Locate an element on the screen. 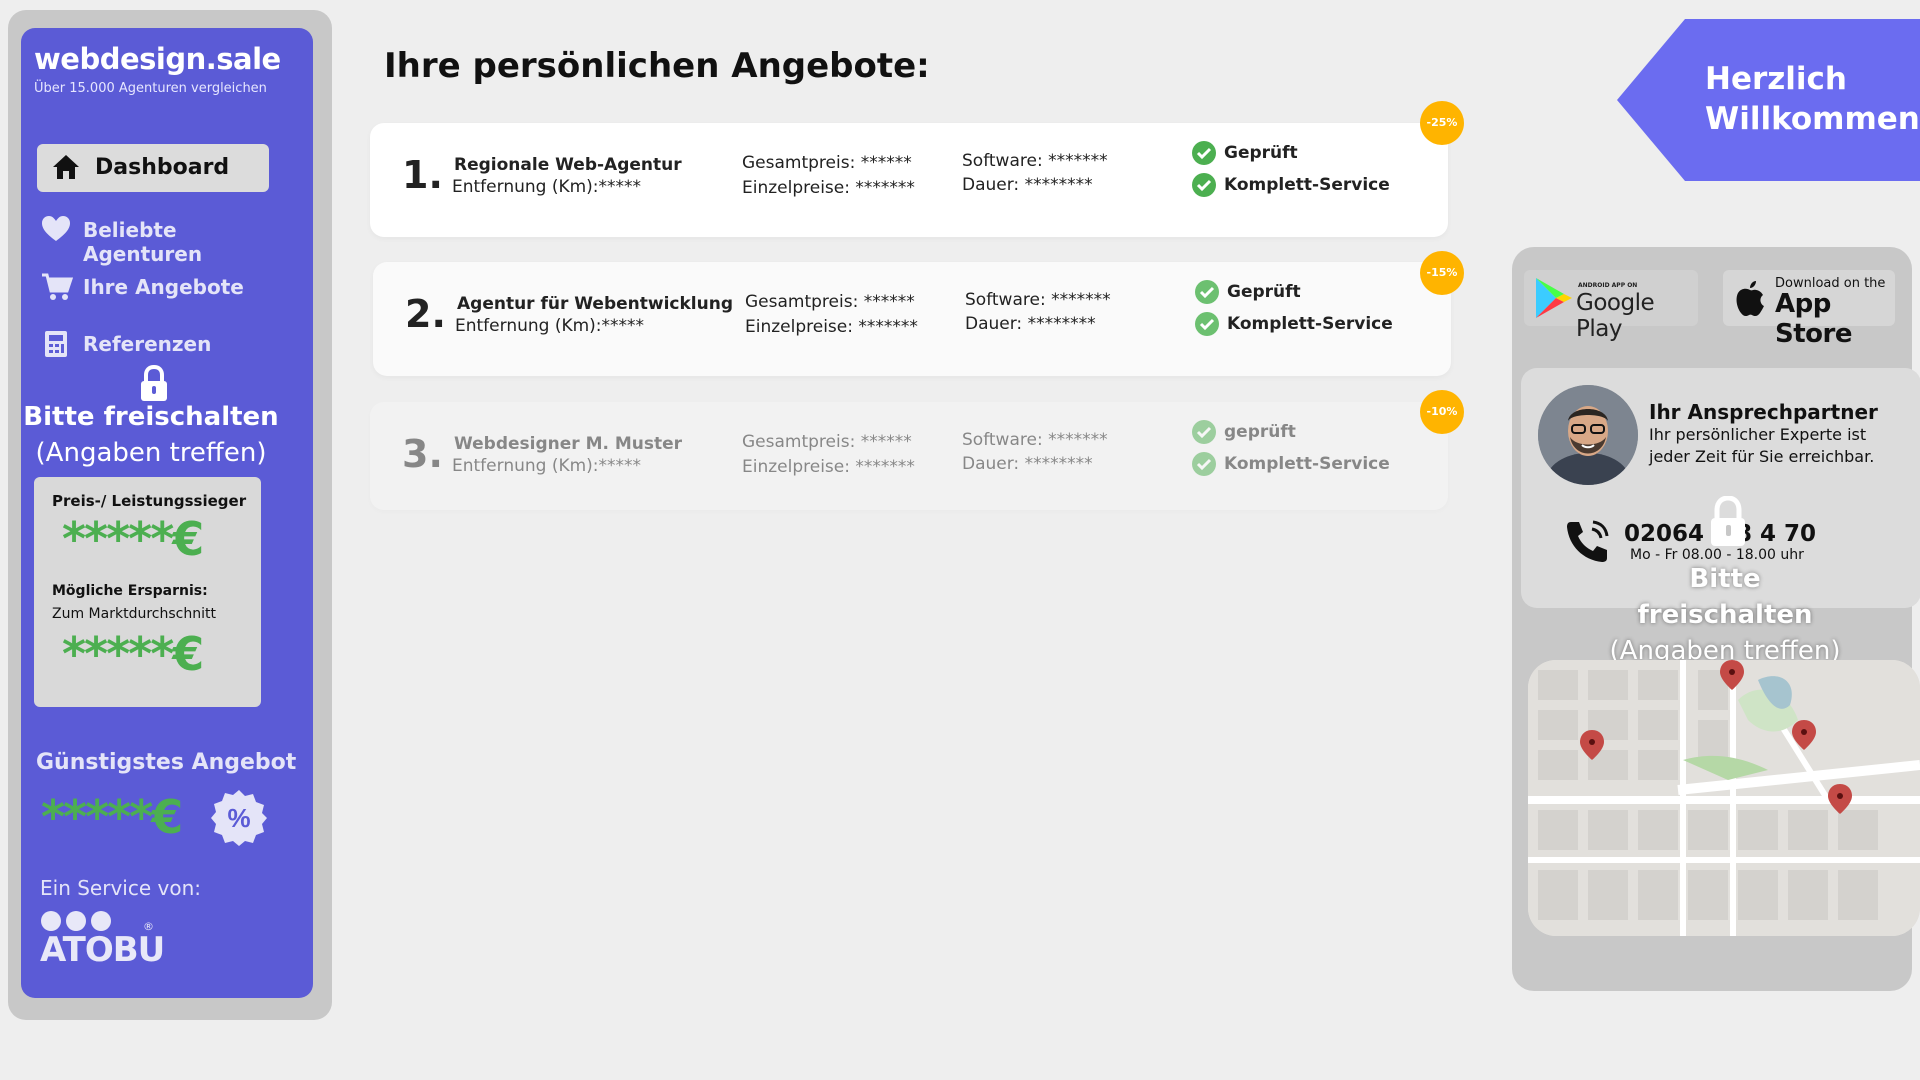 This screenshot has width=1920, height=1080. cheapest-offer-value: *****€ is located at coordinates (112, 817).